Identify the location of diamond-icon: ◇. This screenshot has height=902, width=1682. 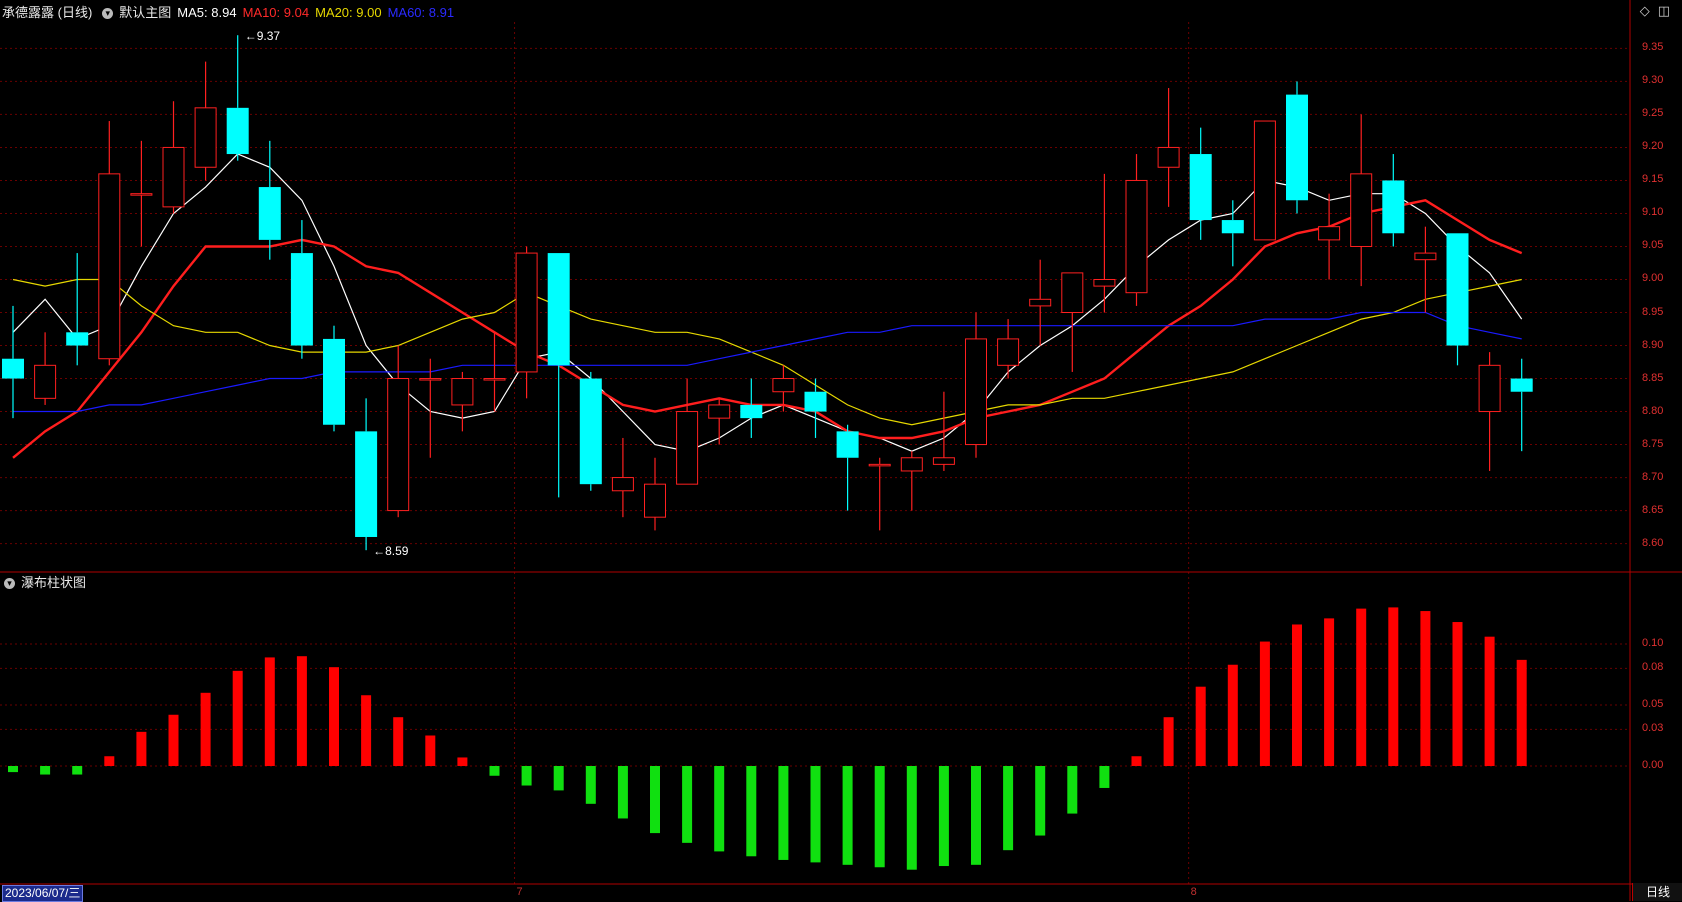
(1645, 11).